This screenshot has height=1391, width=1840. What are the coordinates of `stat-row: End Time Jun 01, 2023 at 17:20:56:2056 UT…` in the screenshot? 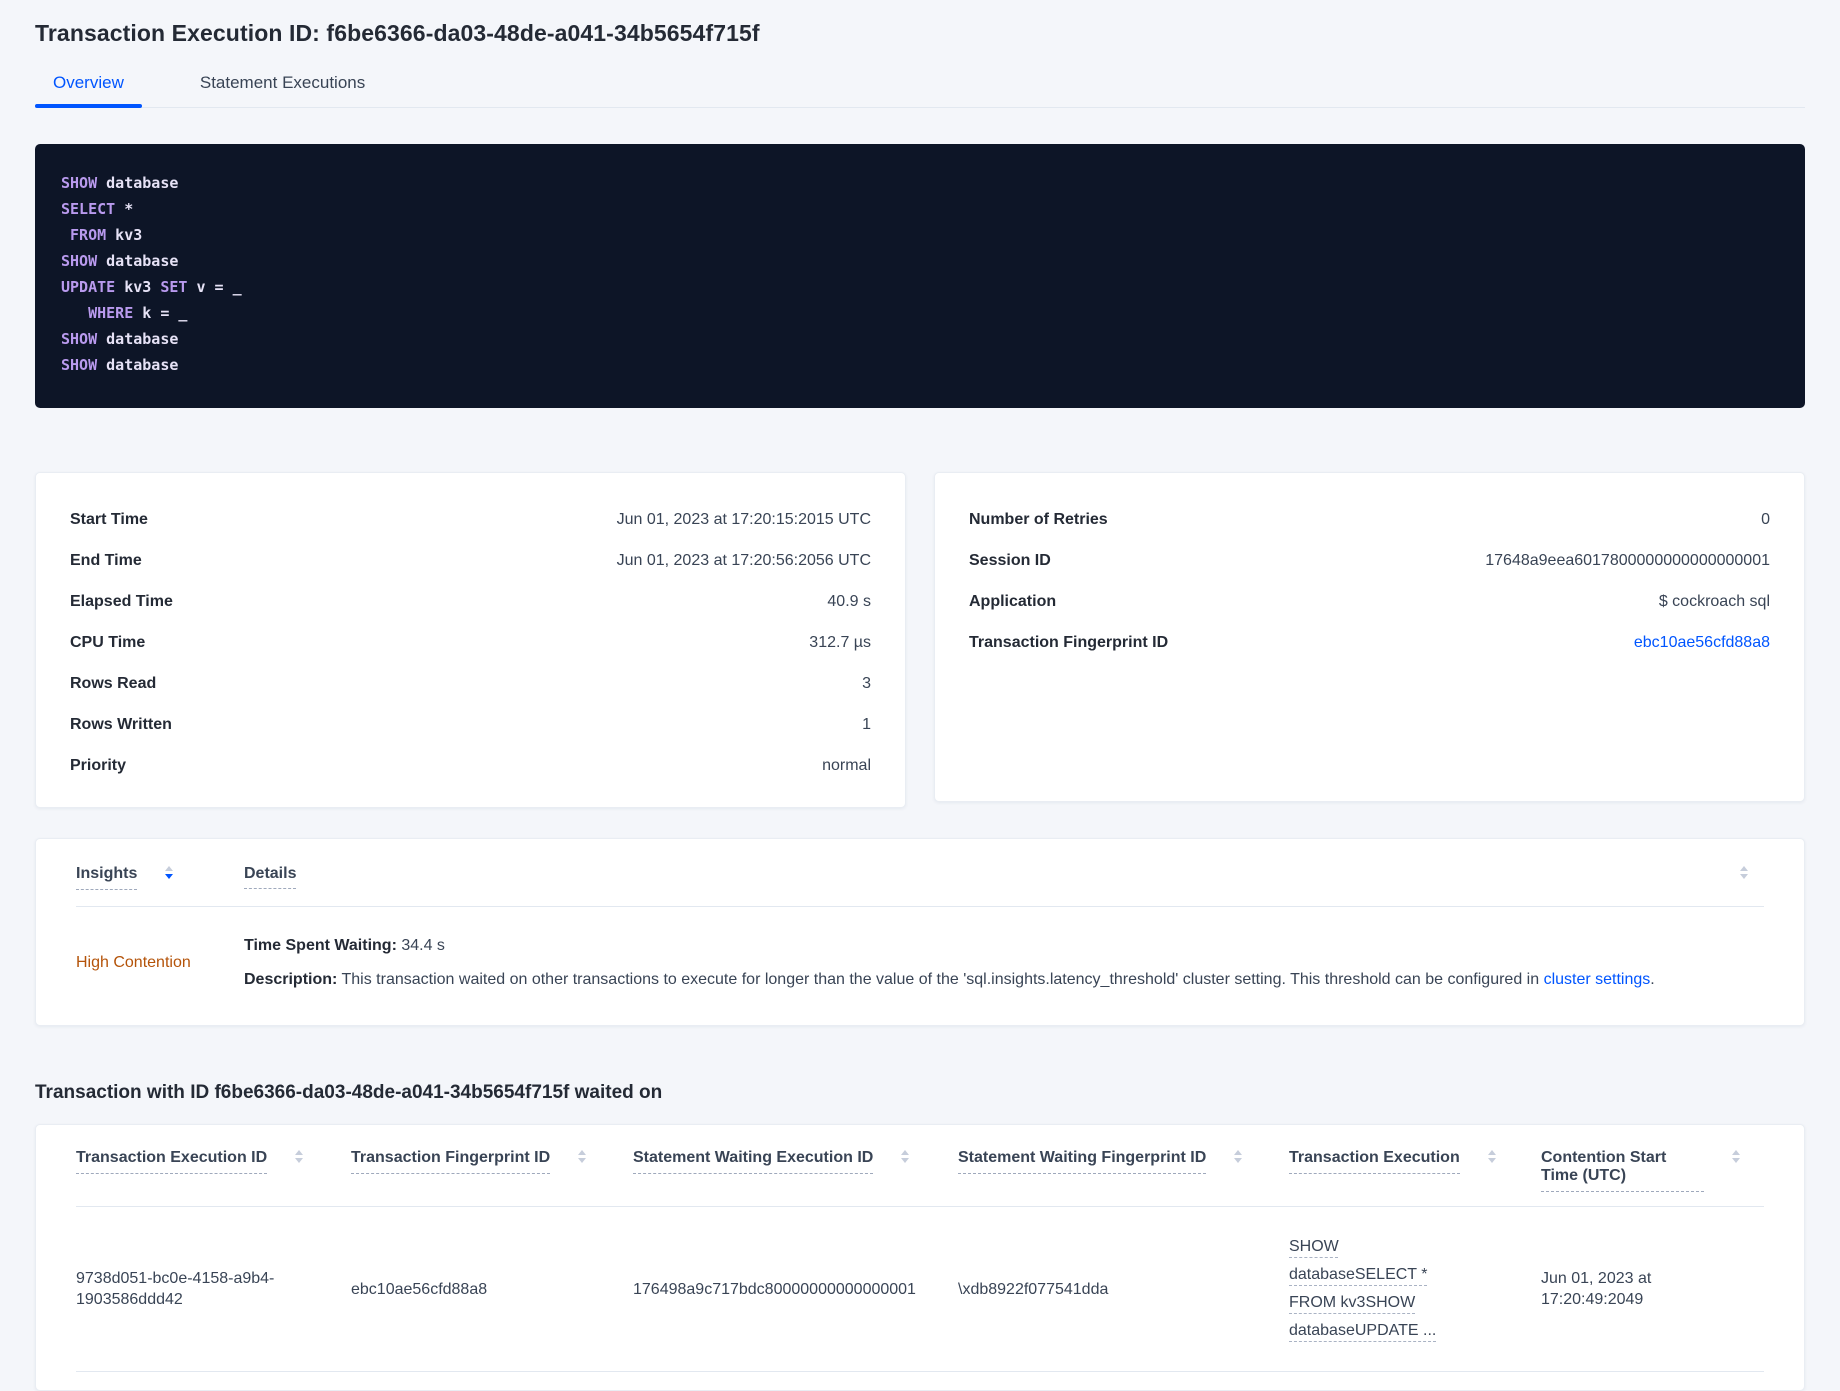 It's located at (470, 561).